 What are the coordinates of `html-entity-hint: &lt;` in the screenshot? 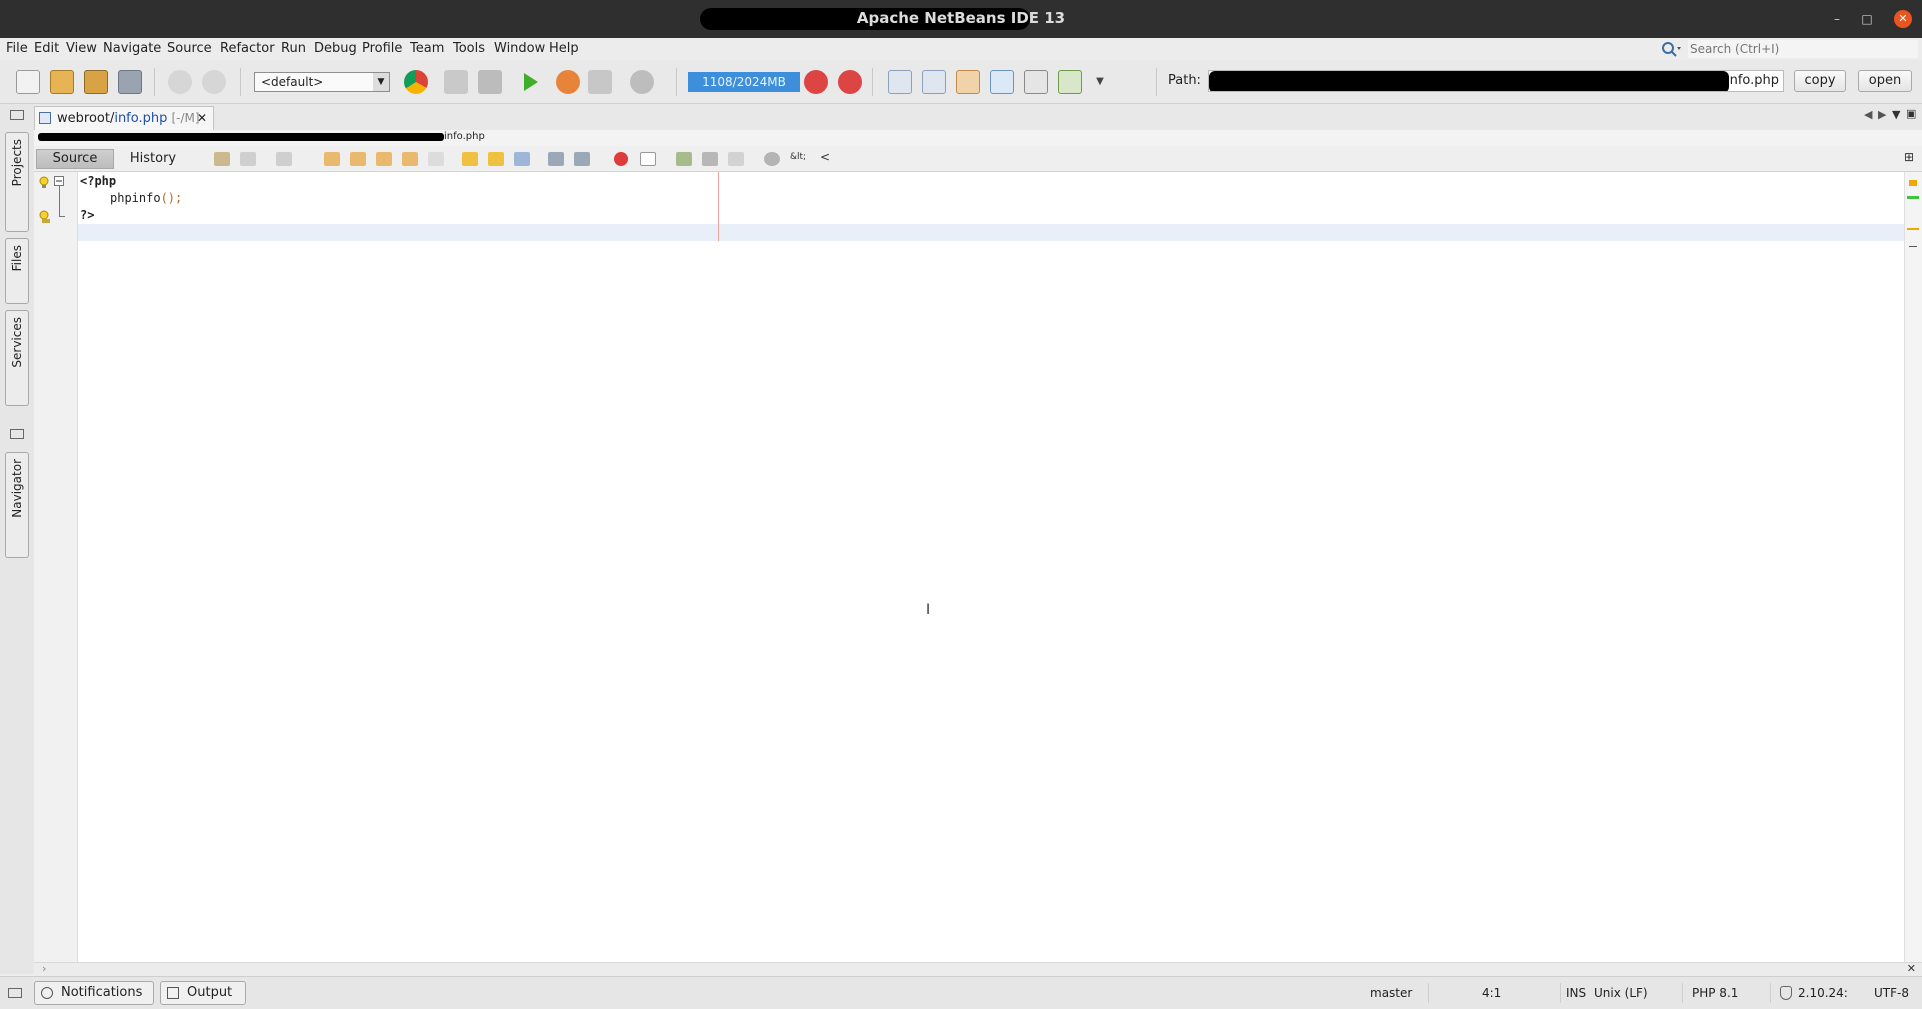 It's located at (798, 157).